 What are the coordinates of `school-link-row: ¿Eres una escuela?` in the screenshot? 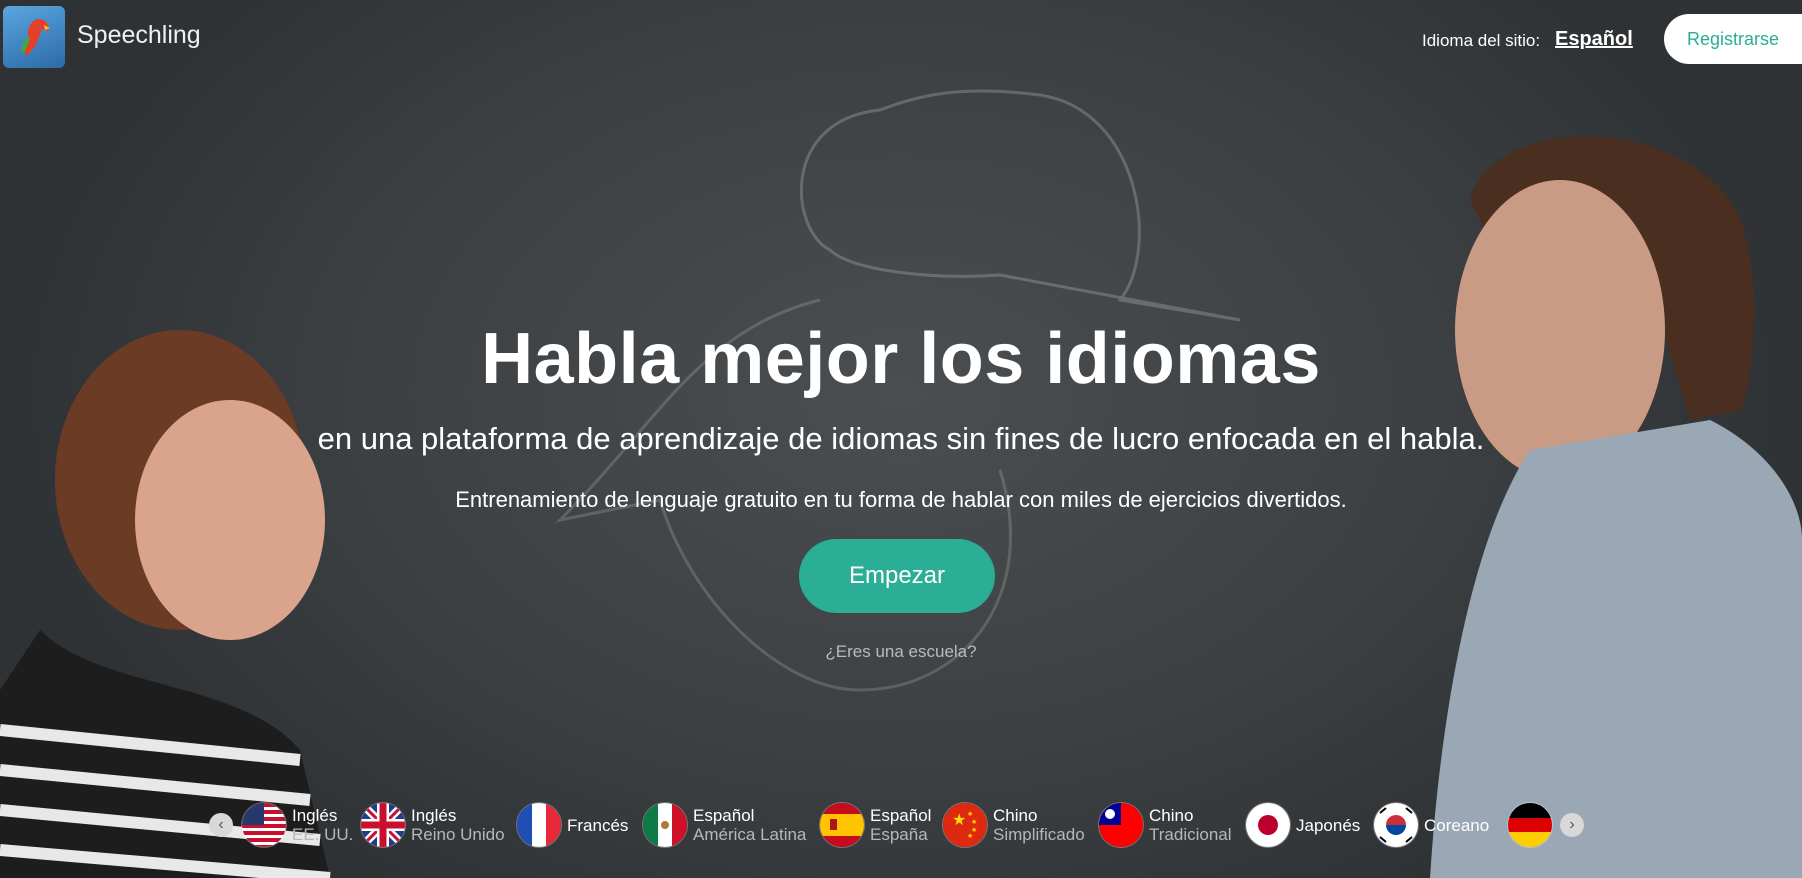 It's located at (901, 652).